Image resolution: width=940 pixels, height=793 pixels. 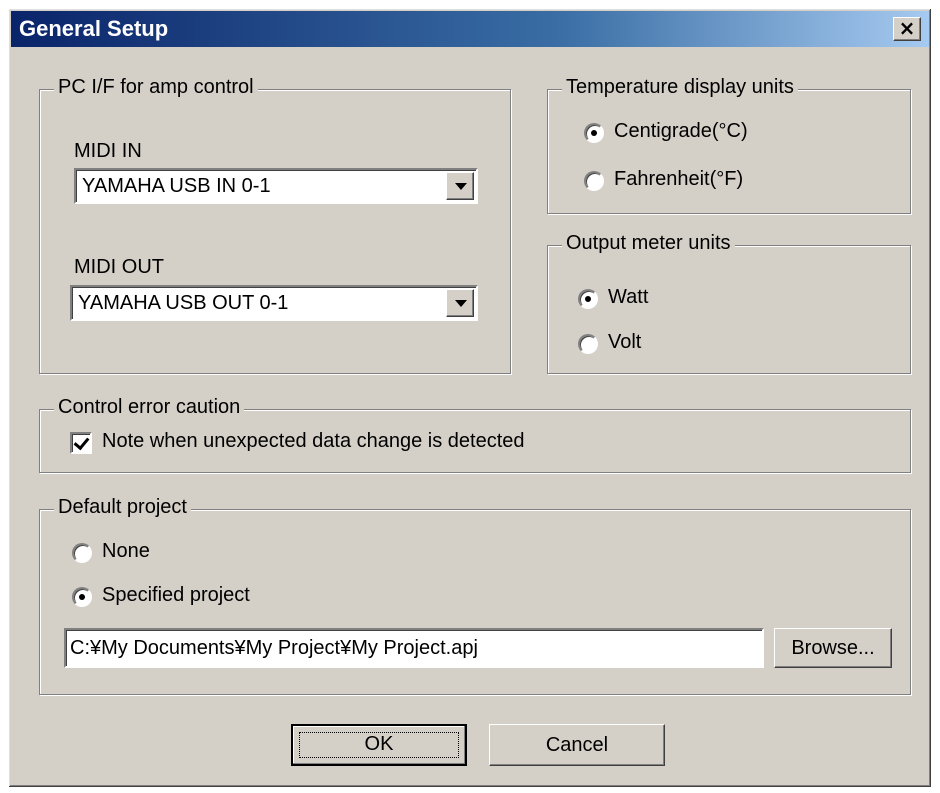 I want to click on midi-in-label: MIDI IN, so click(x=108, y=151).